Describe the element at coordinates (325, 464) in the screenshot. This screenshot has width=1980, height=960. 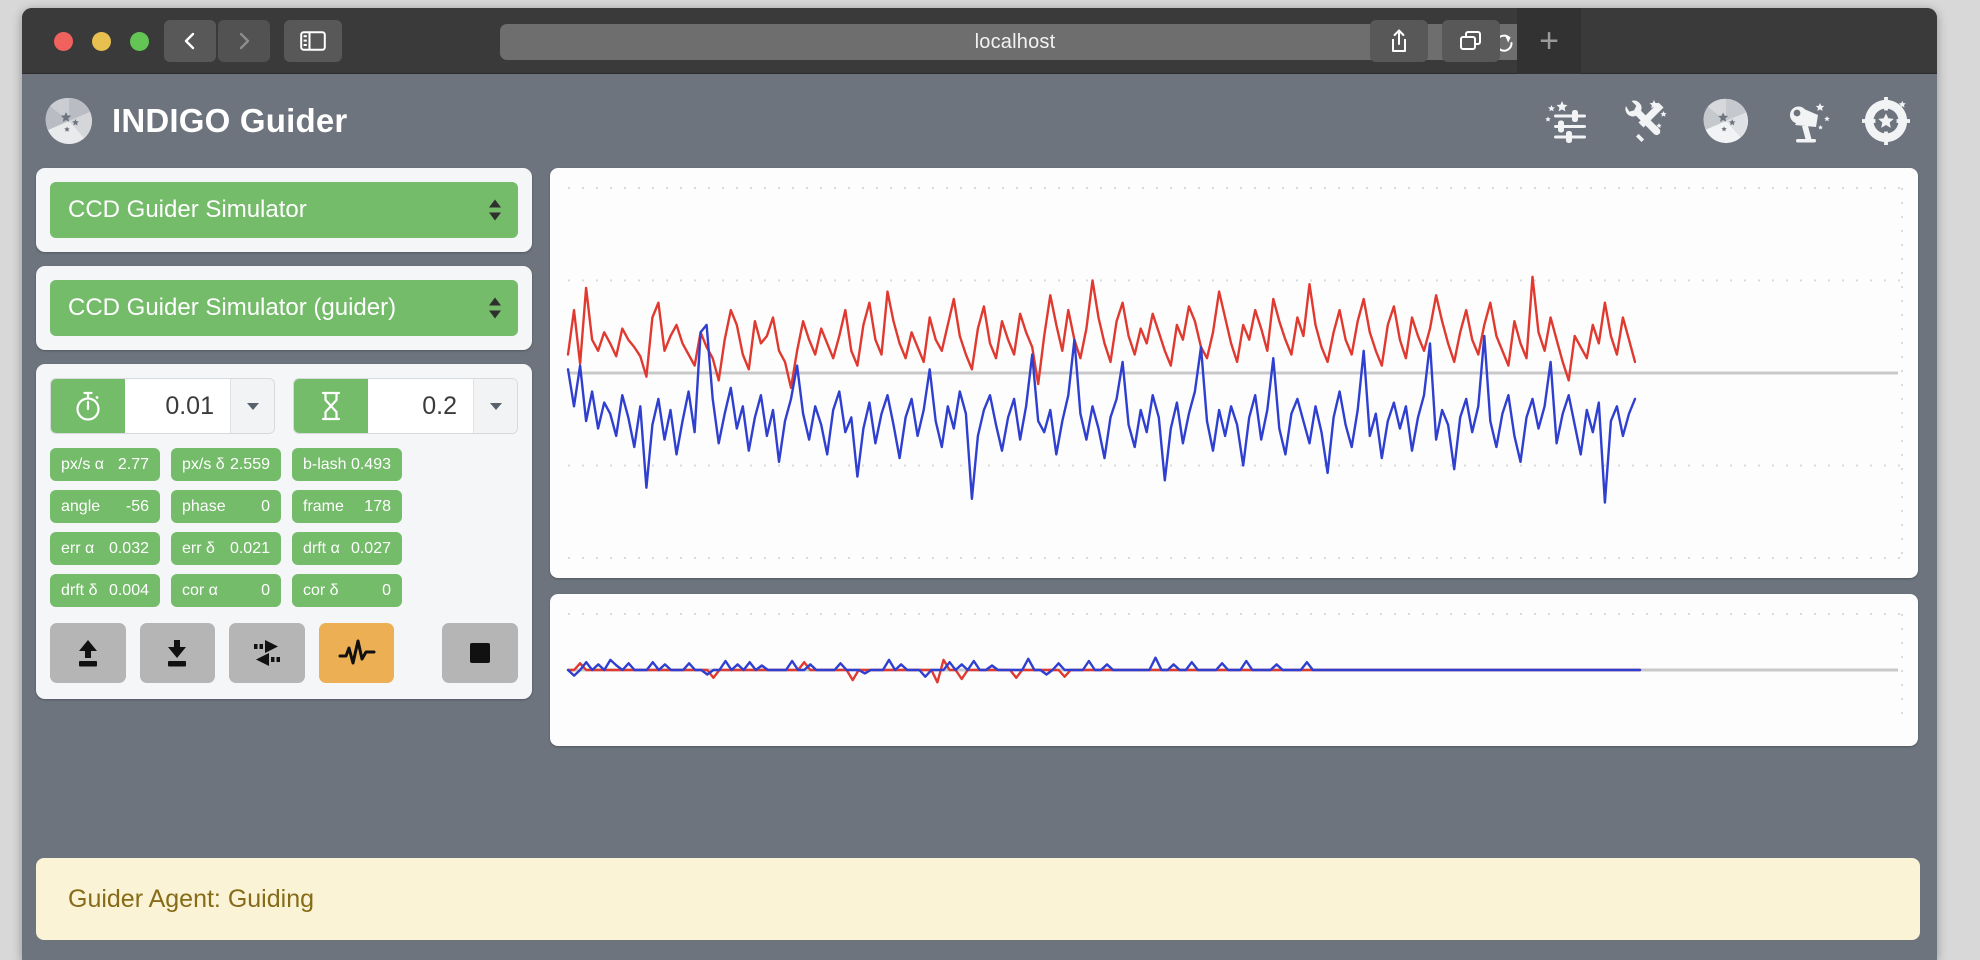
I see `status-badge-label: b-lash` at that location.